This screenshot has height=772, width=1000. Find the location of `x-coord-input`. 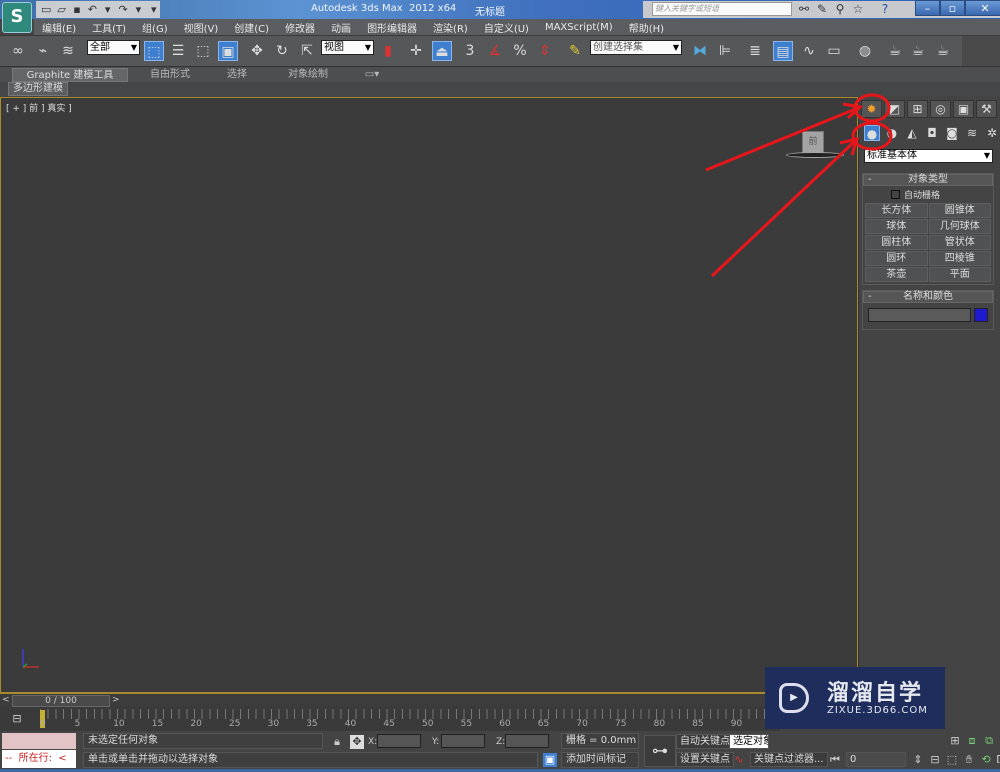

x-coord-input is located at coordinates (399, 741).